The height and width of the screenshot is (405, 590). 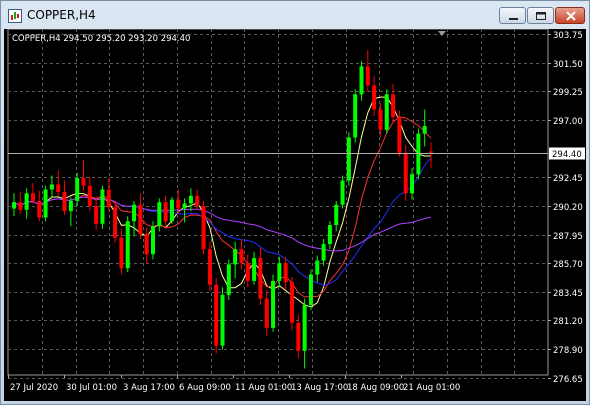 I want to click on y-tick-label: 283.45, so click(x=568, y=294).